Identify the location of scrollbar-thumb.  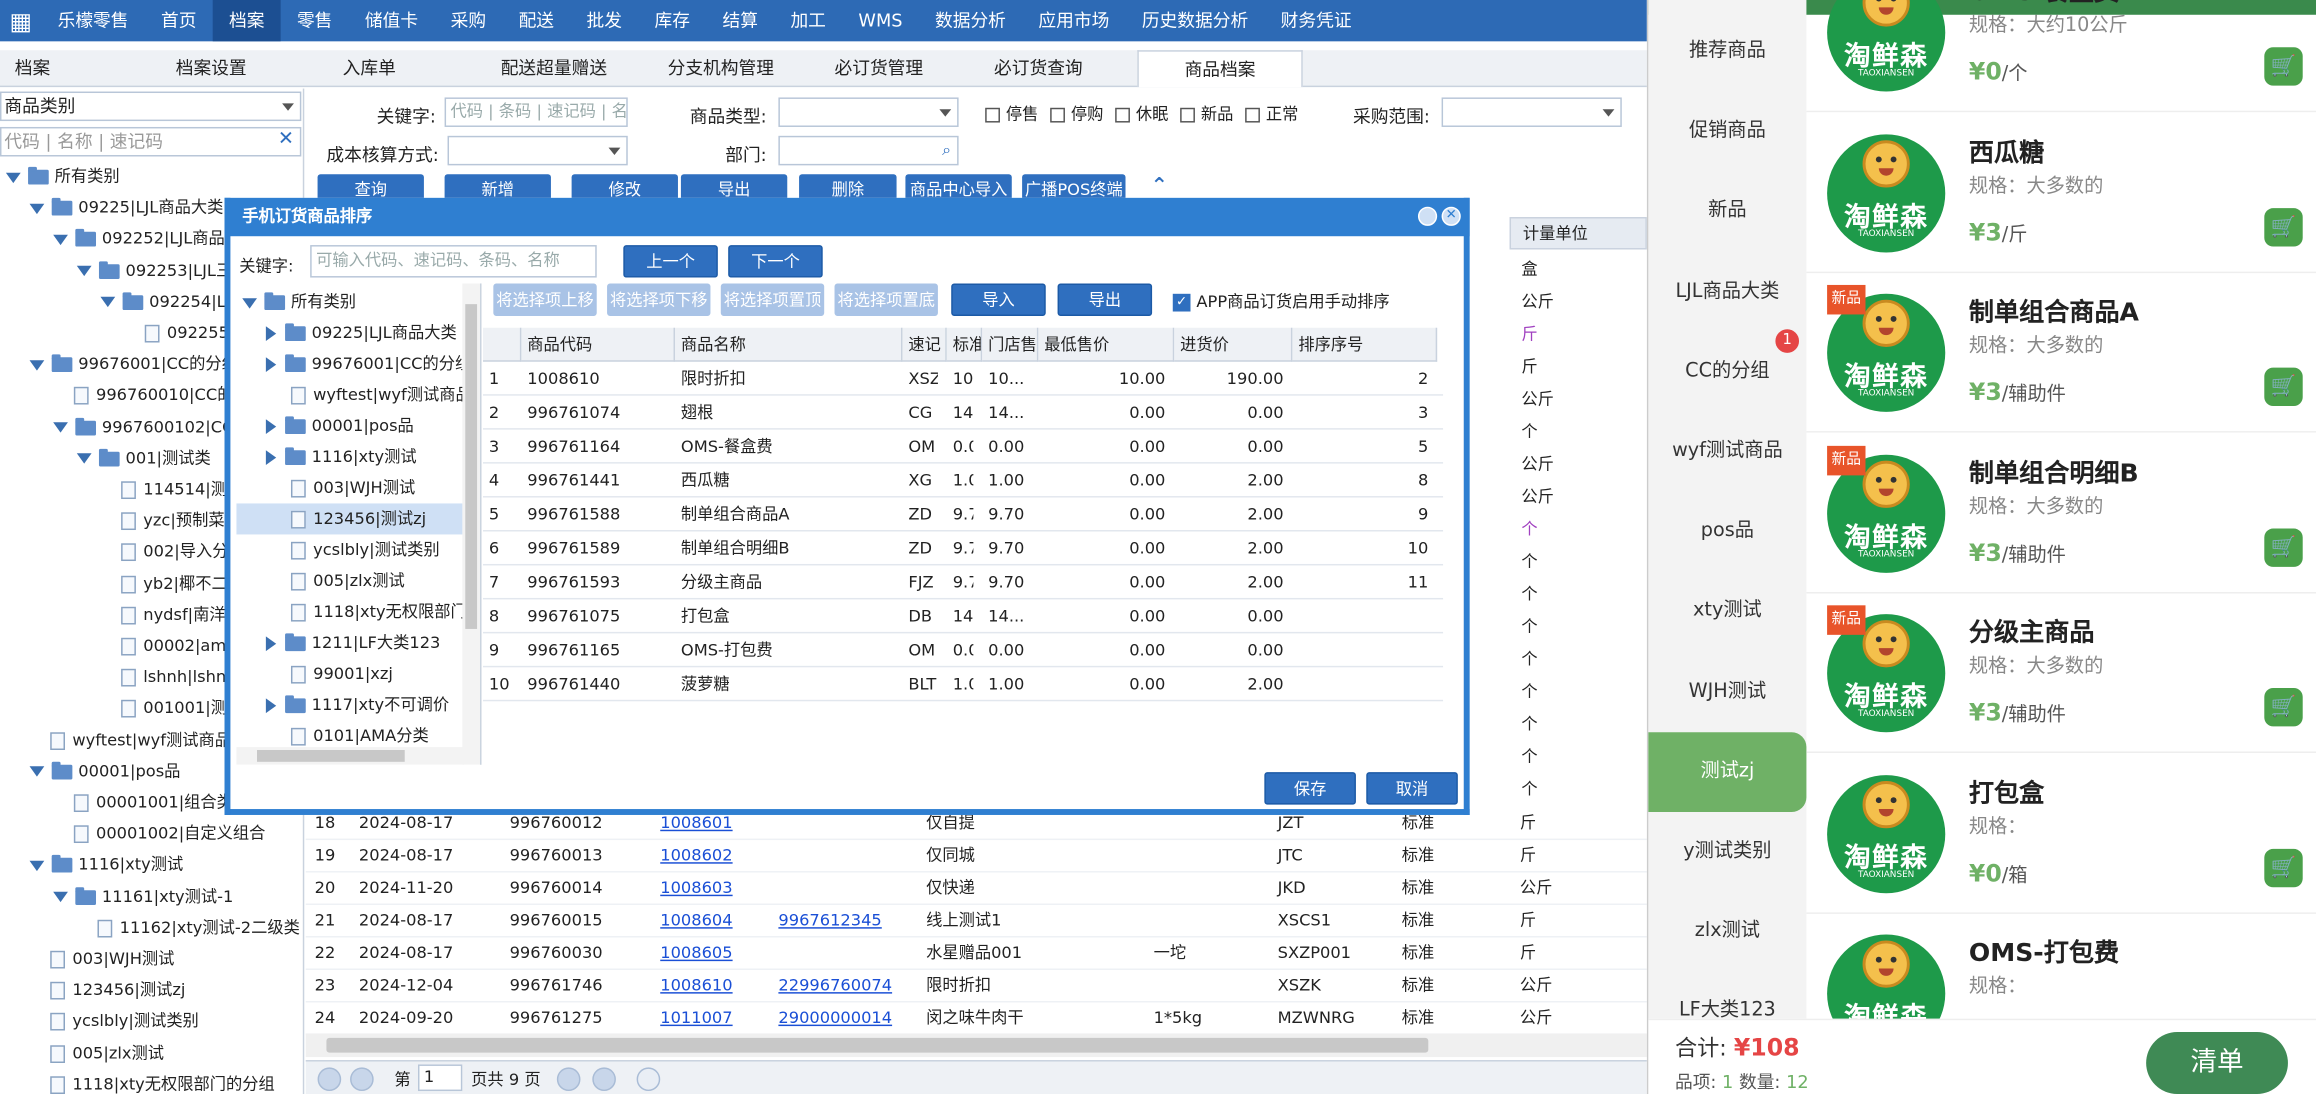
(877, 1045).